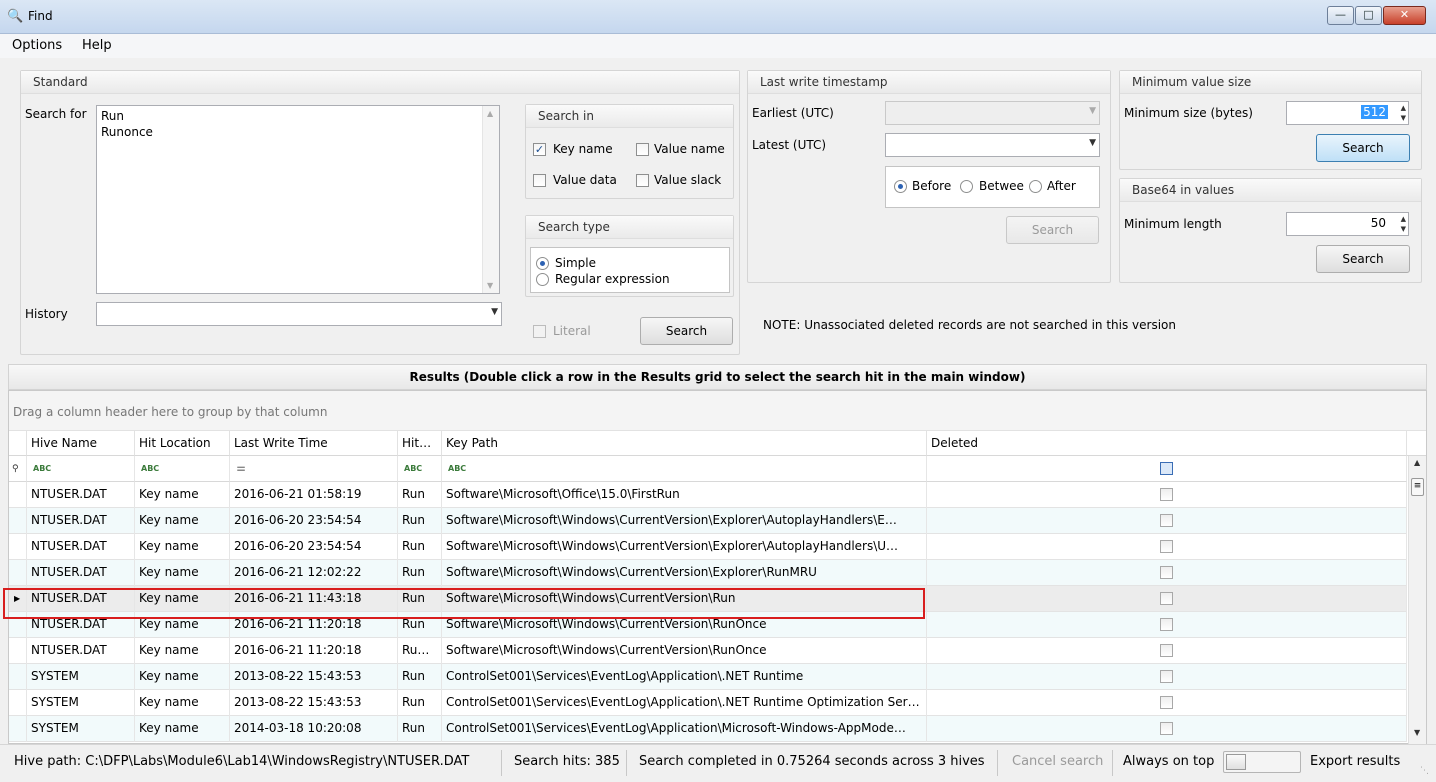 This screenshot has height=782, width=1436. I want to click on min-length-spinner: 50 ▲ ▼, so click(1347, 224).